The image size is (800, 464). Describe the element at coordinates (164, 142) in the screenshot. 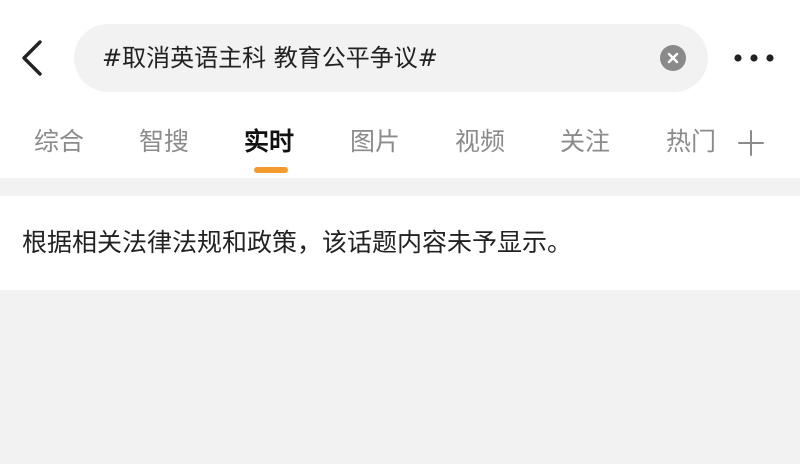

I see `tab-smart-search: 智搜` at that location.